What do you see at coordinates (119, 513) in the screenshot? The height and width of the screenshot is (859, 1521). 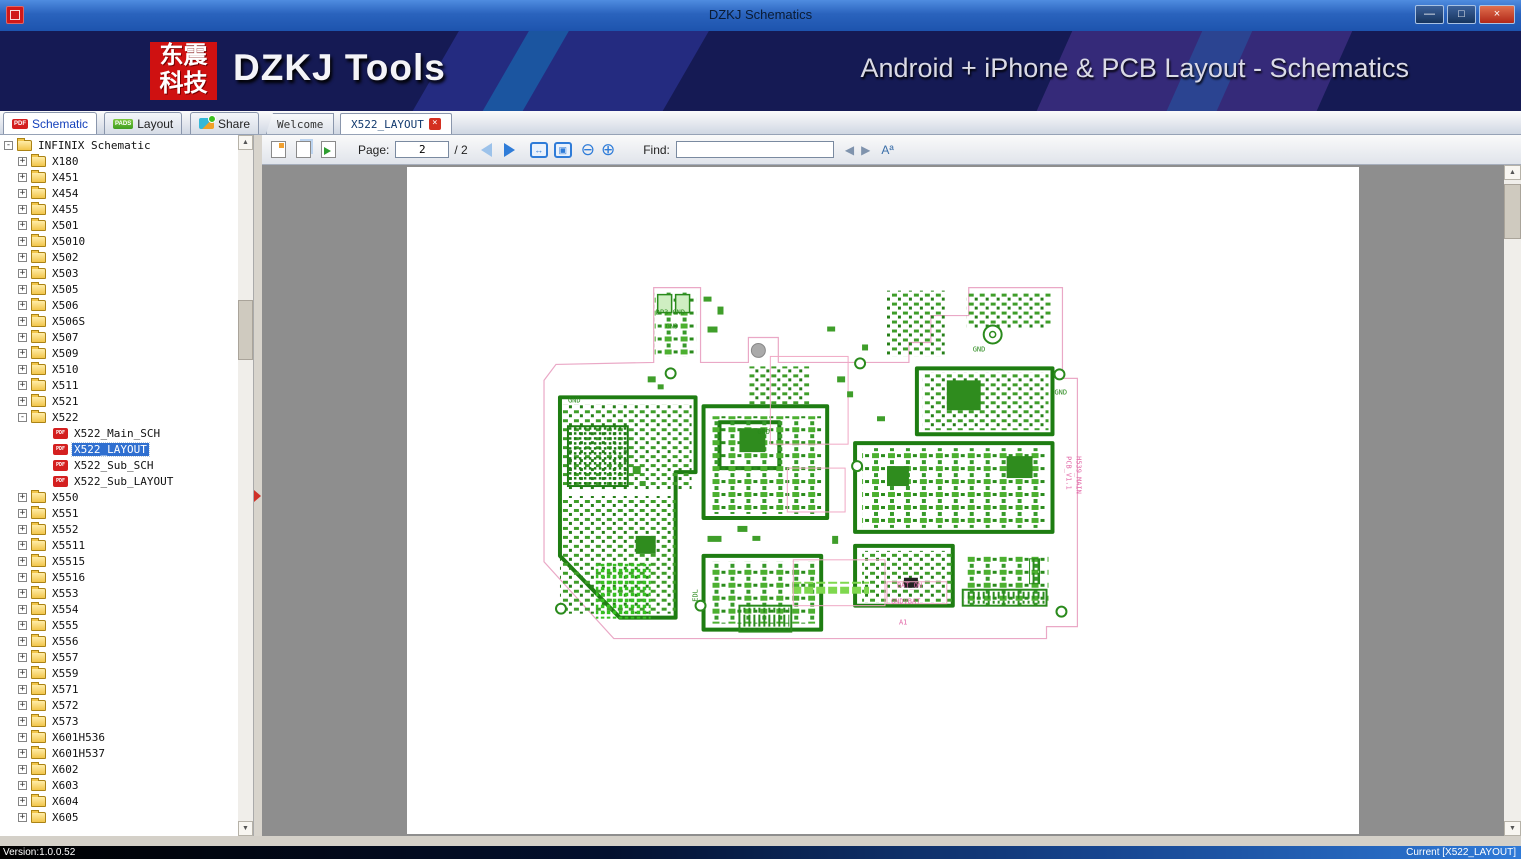 I see `tree-item-x551: + X551` at bounding box center [119, 513].